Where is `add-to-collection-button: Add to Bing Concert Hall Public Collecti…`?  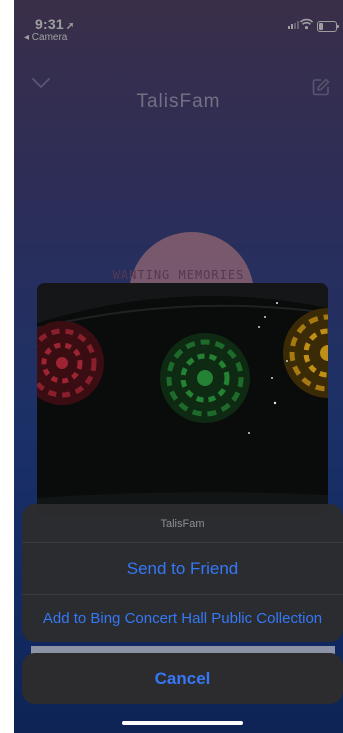
add-to-collection-button: Add to Bing Concert Hall Public Collecti… is located at coordinates (182, 618).